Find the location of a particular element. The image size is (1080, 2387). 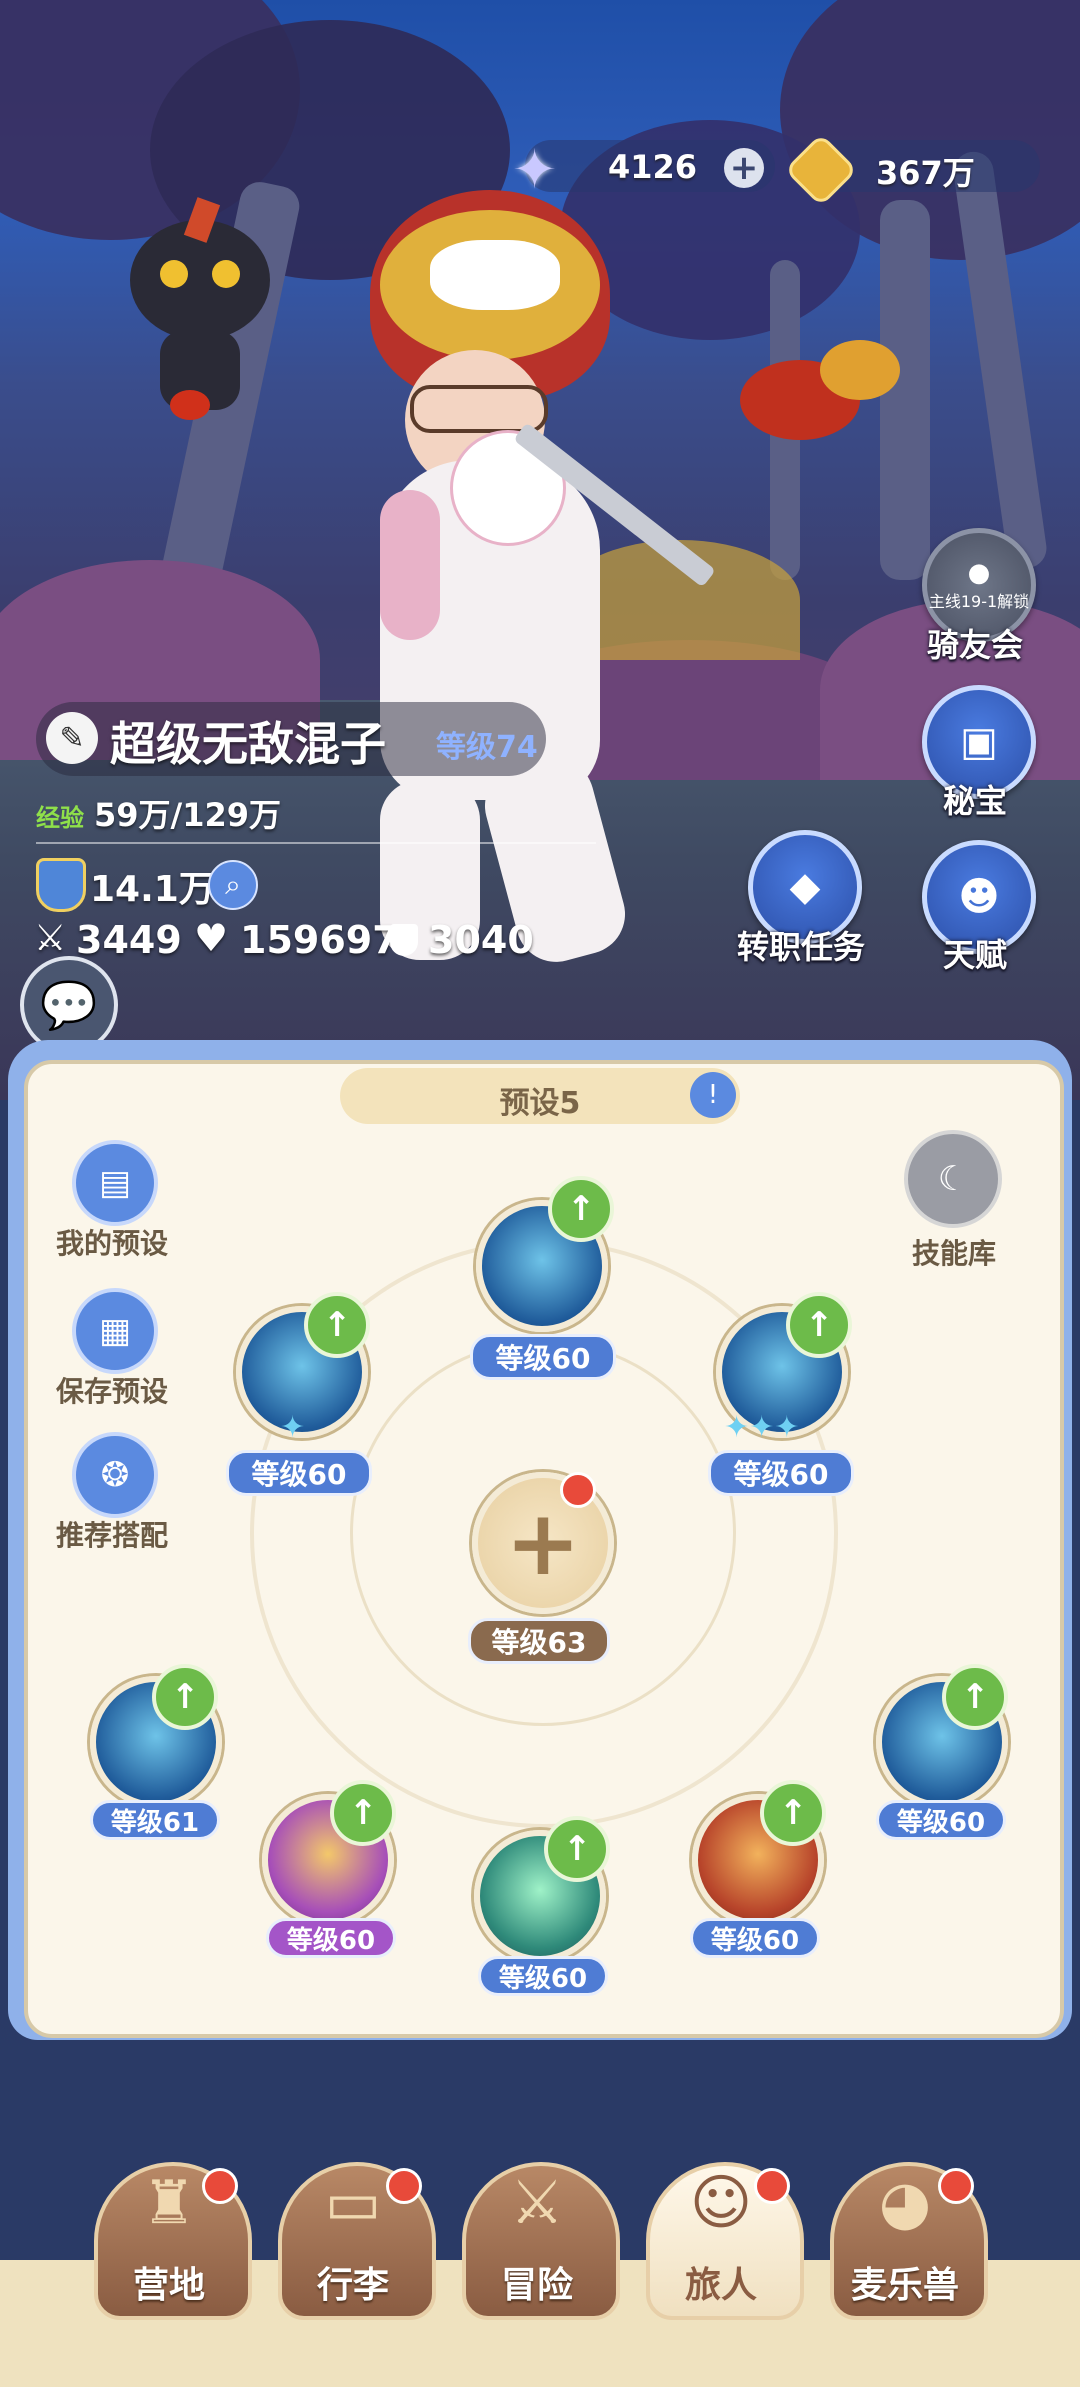

attack-icon: ⚔ is located at coordinates (50, 938).